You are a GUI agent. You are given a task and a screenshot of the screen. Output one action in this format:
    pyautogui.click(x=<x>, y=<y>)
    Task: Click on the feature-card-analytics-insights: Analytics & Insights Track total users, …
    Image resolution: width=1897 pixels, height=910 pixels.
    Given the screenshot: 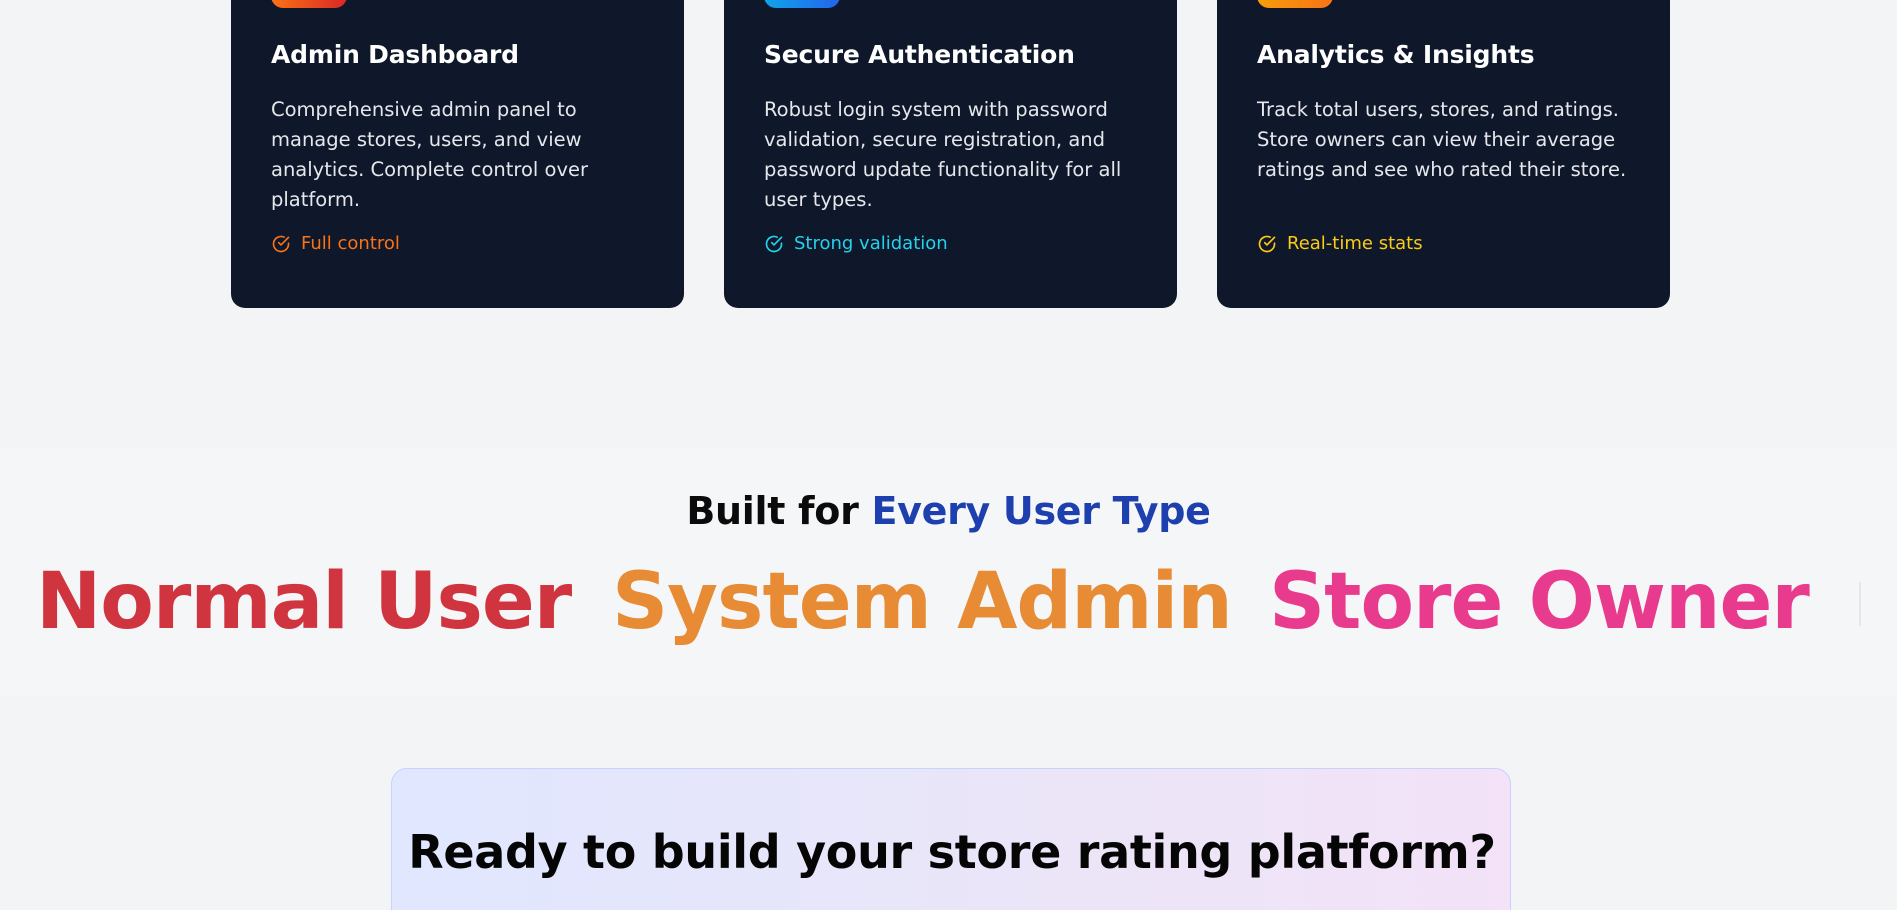 What is the action you would take?
    pyautogui.click(x=1443, y=154)
    